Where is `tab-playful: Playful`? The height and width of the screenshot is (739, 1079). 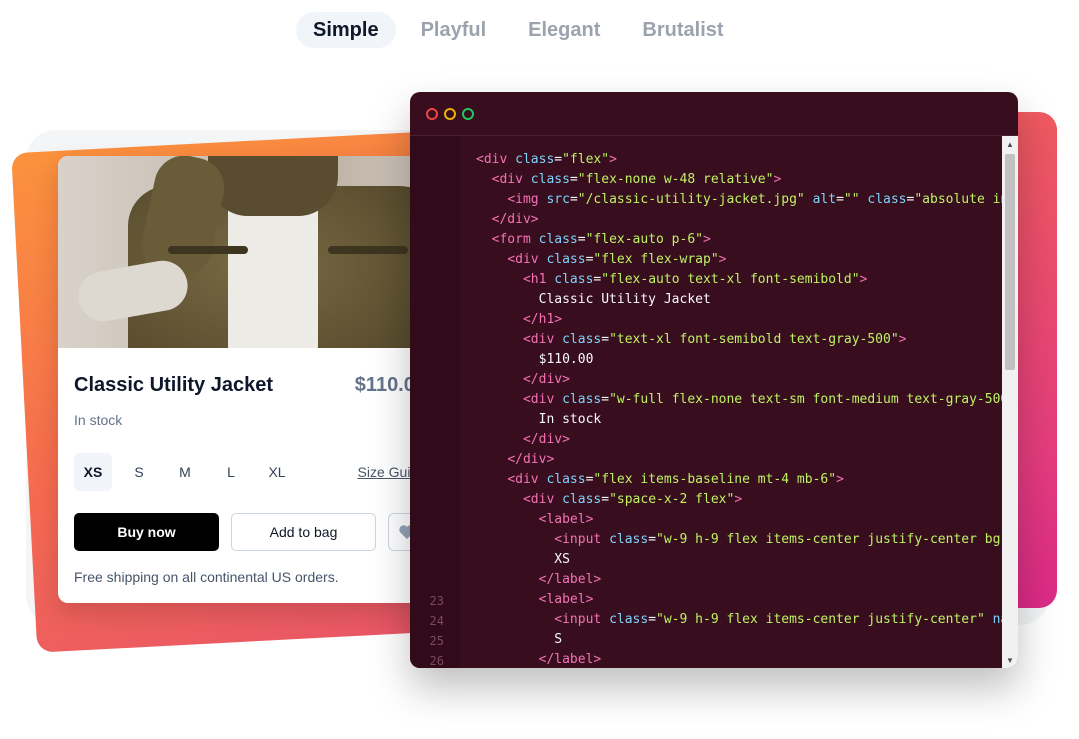 tab-playful: Playful is located at coordinates (454, 30).